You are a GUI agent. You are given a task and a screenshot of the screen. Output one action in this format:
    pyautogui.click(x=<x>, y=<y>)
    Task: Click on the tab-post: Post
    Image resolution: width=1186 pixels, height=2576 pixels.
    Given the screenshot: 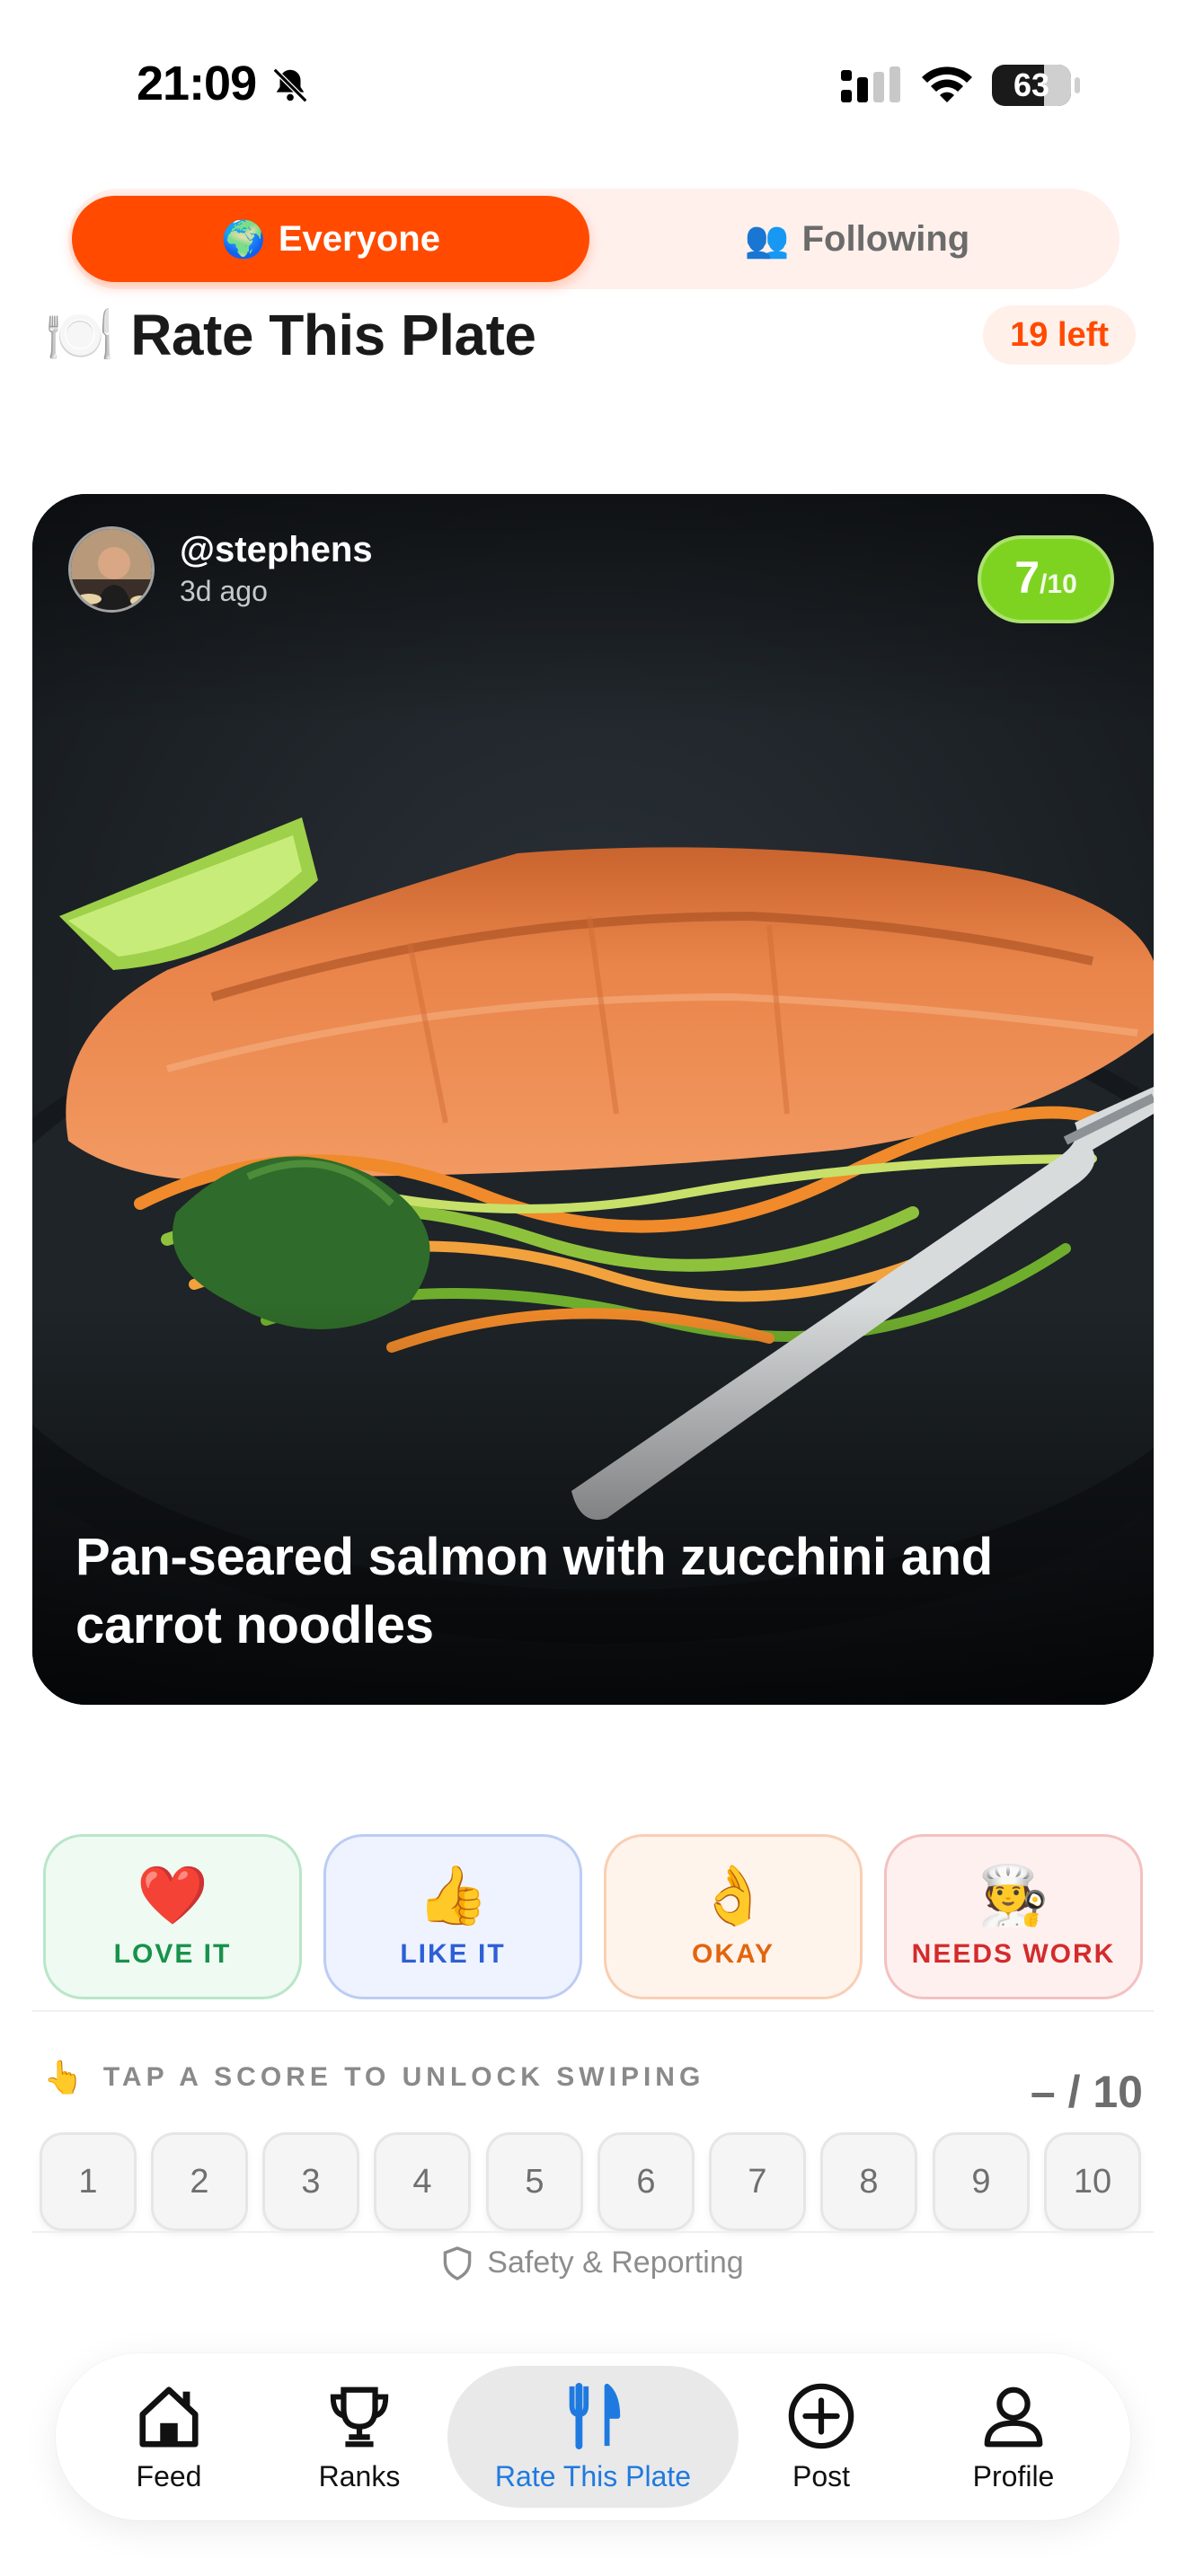 What is the action you would take?
    pyautogui.click(x=821, y=2436)
    